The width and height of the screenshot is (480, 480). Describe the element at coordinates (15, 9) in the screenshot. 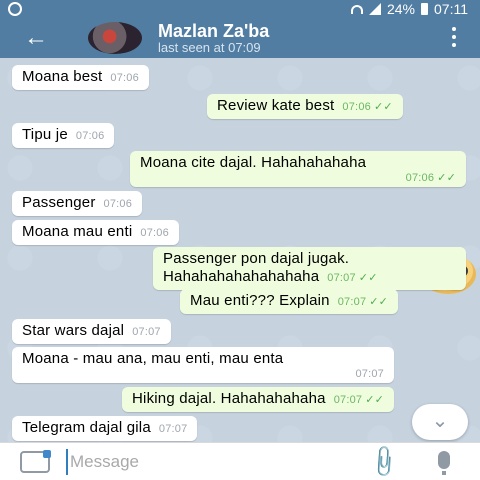

I see `whatsapp-notification-icon` at that location.